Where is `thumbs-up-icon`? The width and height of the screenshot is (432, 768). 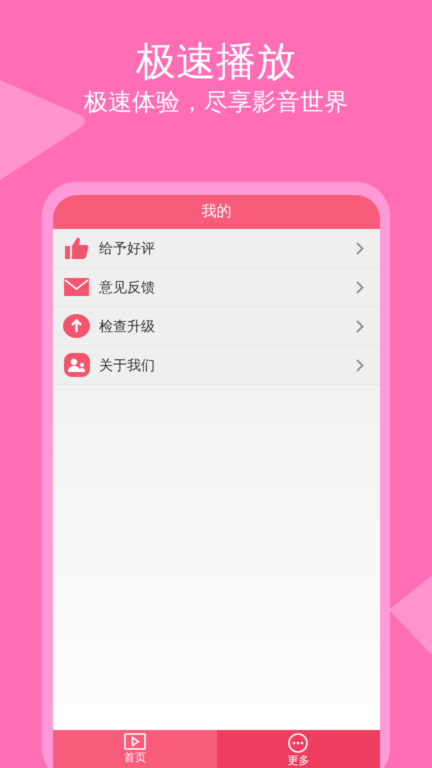 thumbs-up-icon is located at coordinates (76, 248).